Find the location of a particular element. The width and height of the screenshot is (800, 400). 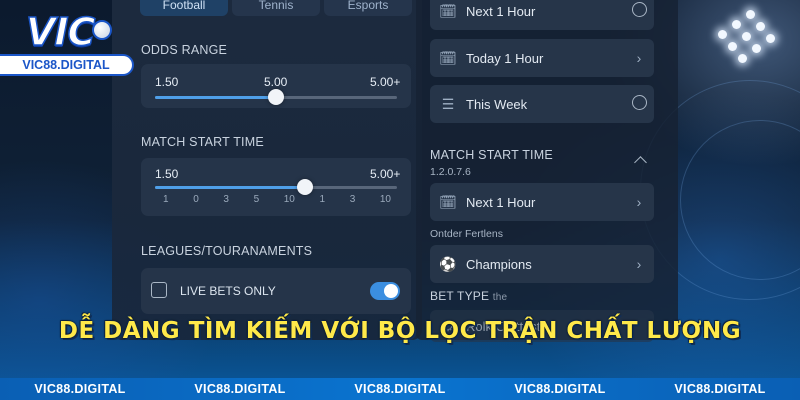

bet-type-title-text: BET TYPE is located at coordinates (460, 296).